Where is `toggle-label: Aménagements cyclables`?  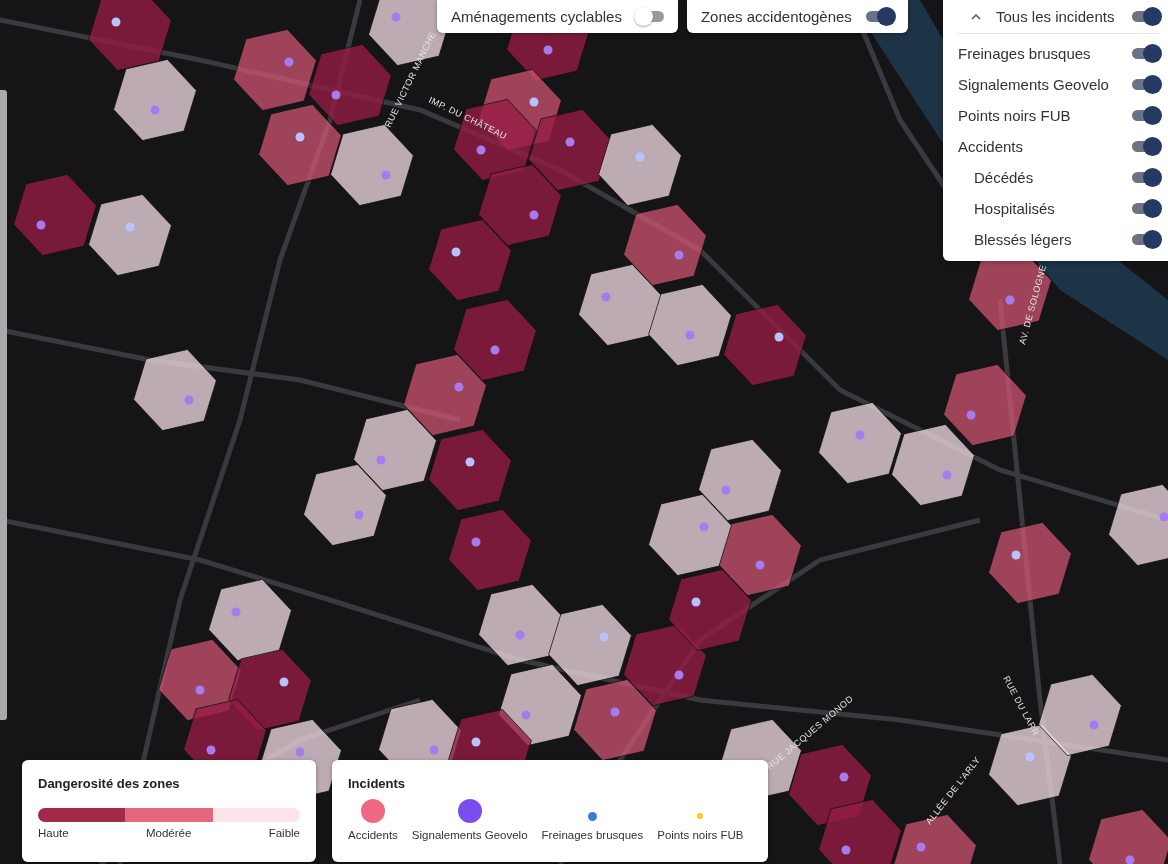
toggle-label: Aménagements cyclables is located at coordinates (536, 16).